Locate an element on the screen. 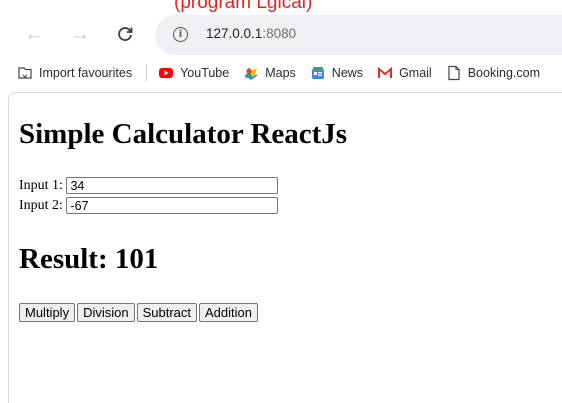 Image resolution: width=562 pixels, height=403 pixels. division-button: Division is located at coordinates (106, 312).